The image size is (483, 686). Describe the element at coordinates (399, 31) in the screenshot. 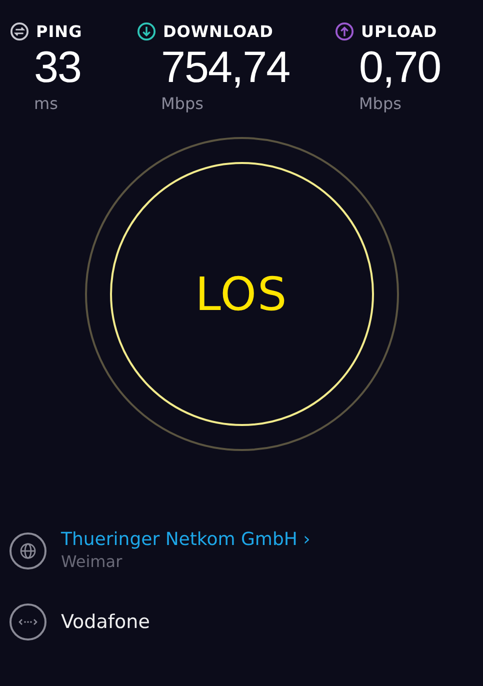

I see `metric-label: UPLOAD` at that location.